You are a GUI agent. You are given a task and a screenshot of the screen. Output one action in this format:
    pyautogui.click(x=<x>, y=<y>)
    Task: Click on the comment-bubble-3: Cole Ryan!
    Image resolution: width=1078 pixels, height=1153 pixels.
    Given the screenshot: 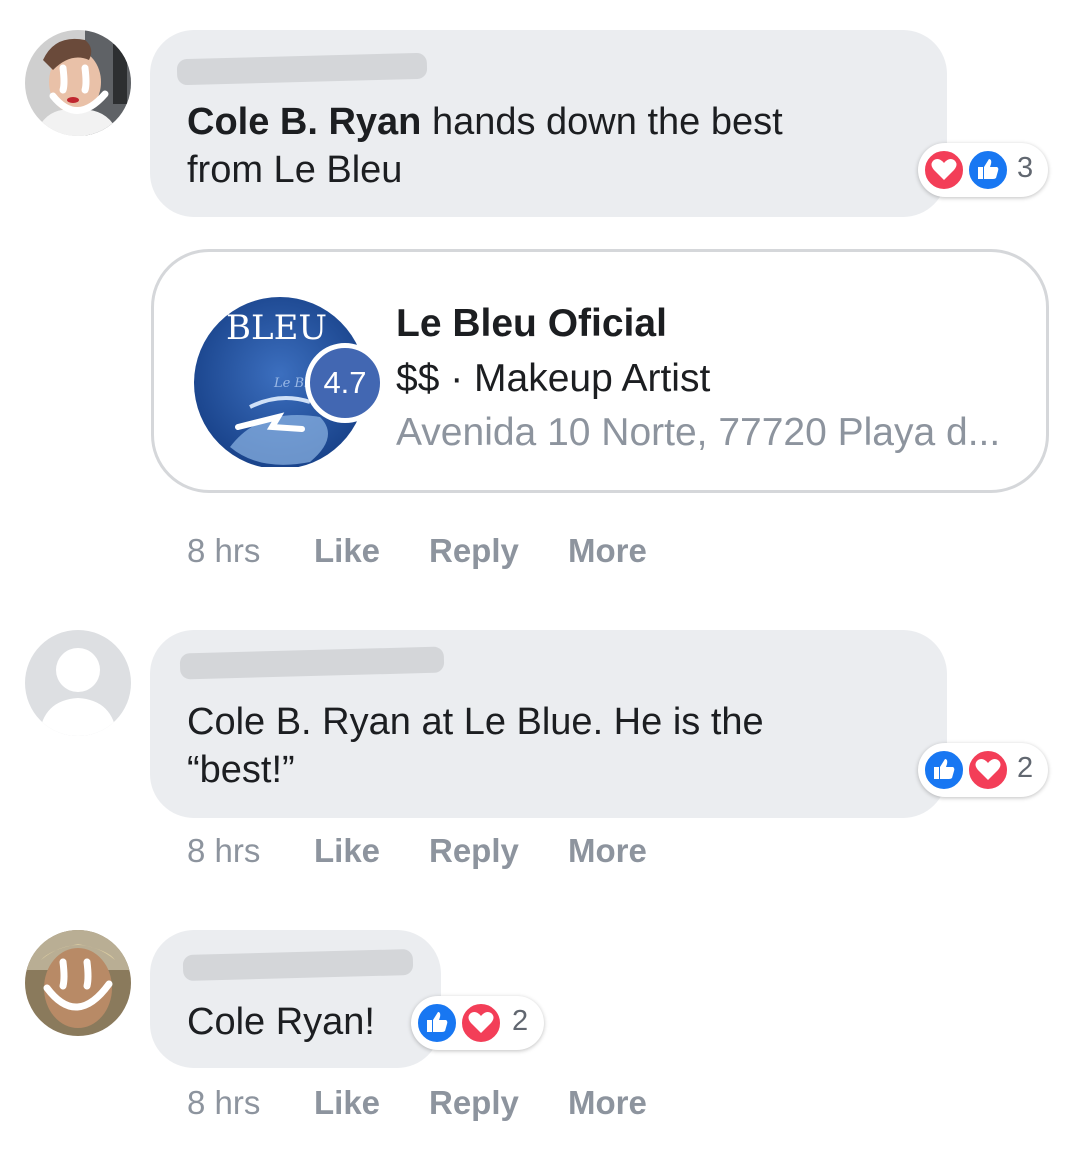 What is the action you would take?
    pyautogui.click(x=295, y=999)
    